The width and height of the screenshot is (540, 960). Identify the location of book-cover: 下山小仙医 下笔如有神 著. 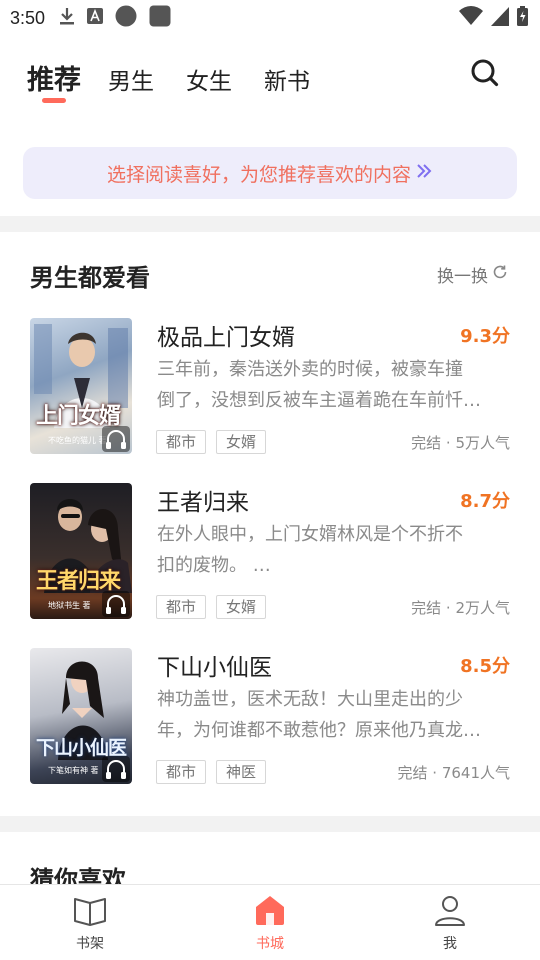
(81, 716).